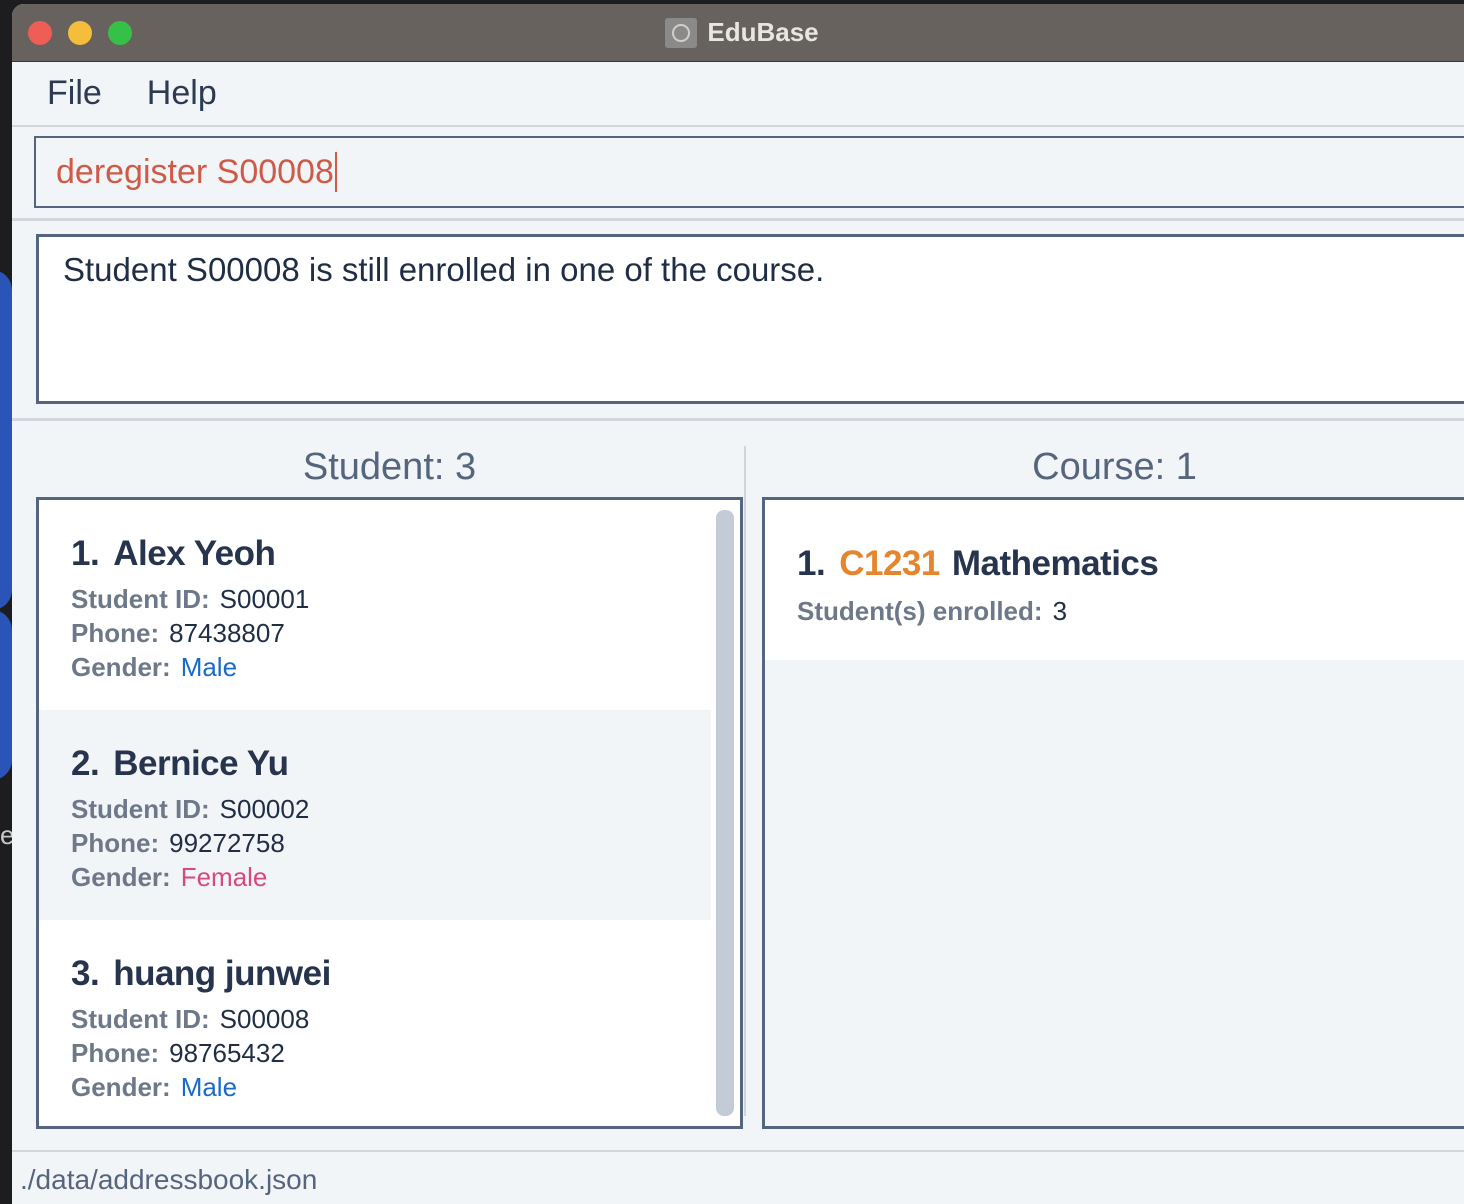 The height and width of the screenshot is (1204, 1464). I want to click on title-bar: EduBase, so click(738, 33).